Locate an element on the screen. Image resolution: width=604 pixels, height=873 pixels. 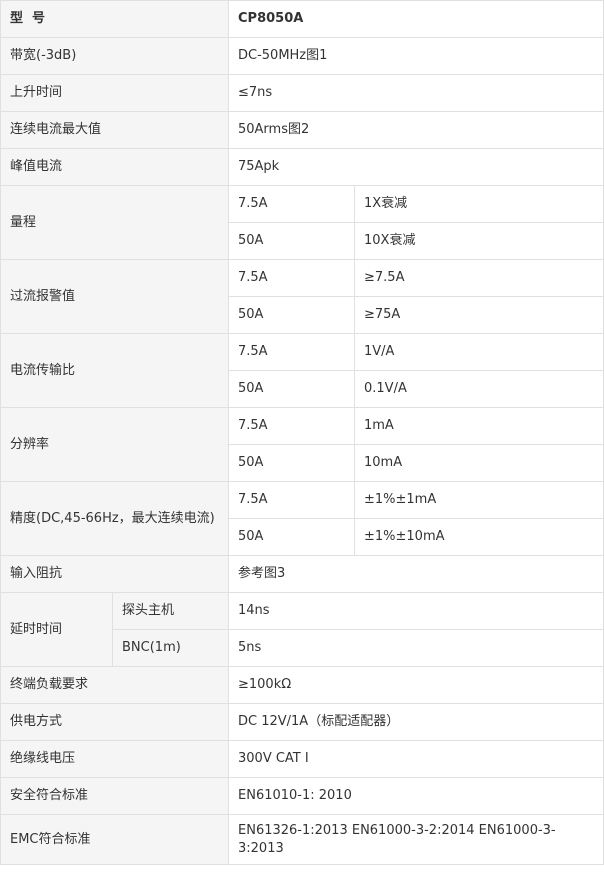
cont-current-label: 连续电流最大值 is located at coordinates (114, 130).